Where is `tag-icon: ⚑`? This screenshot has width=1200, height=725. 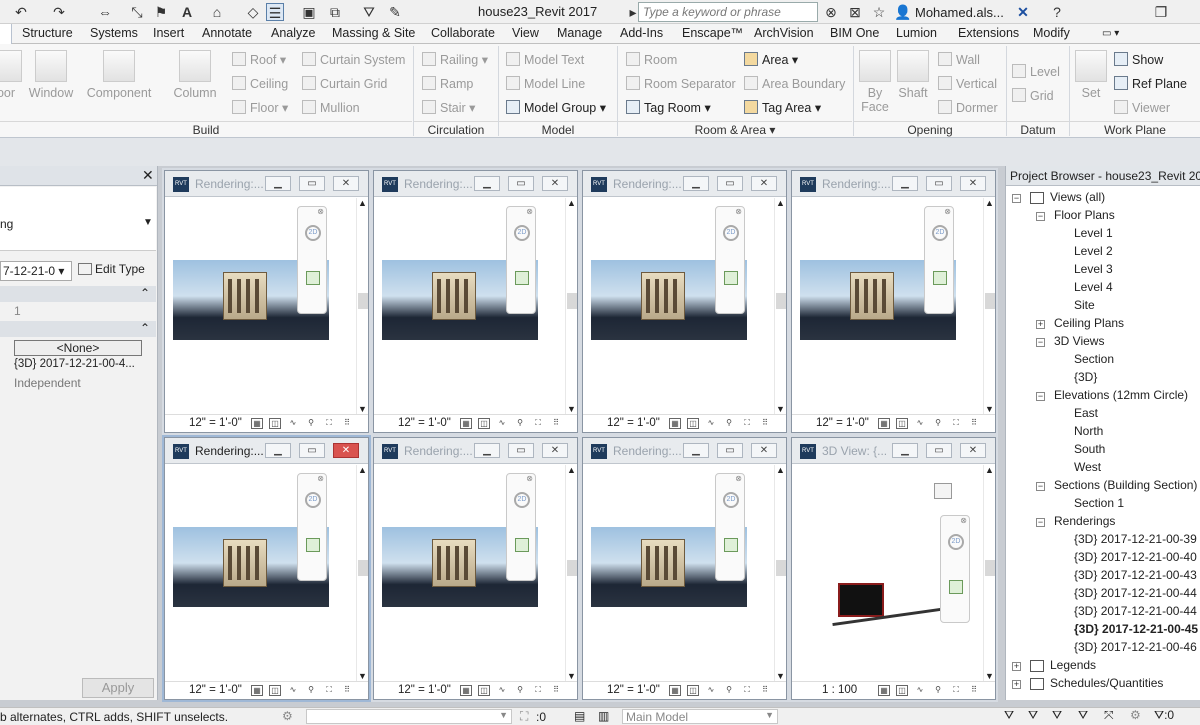
tag-icon: ⚑ is located at coordinates (161, 12).